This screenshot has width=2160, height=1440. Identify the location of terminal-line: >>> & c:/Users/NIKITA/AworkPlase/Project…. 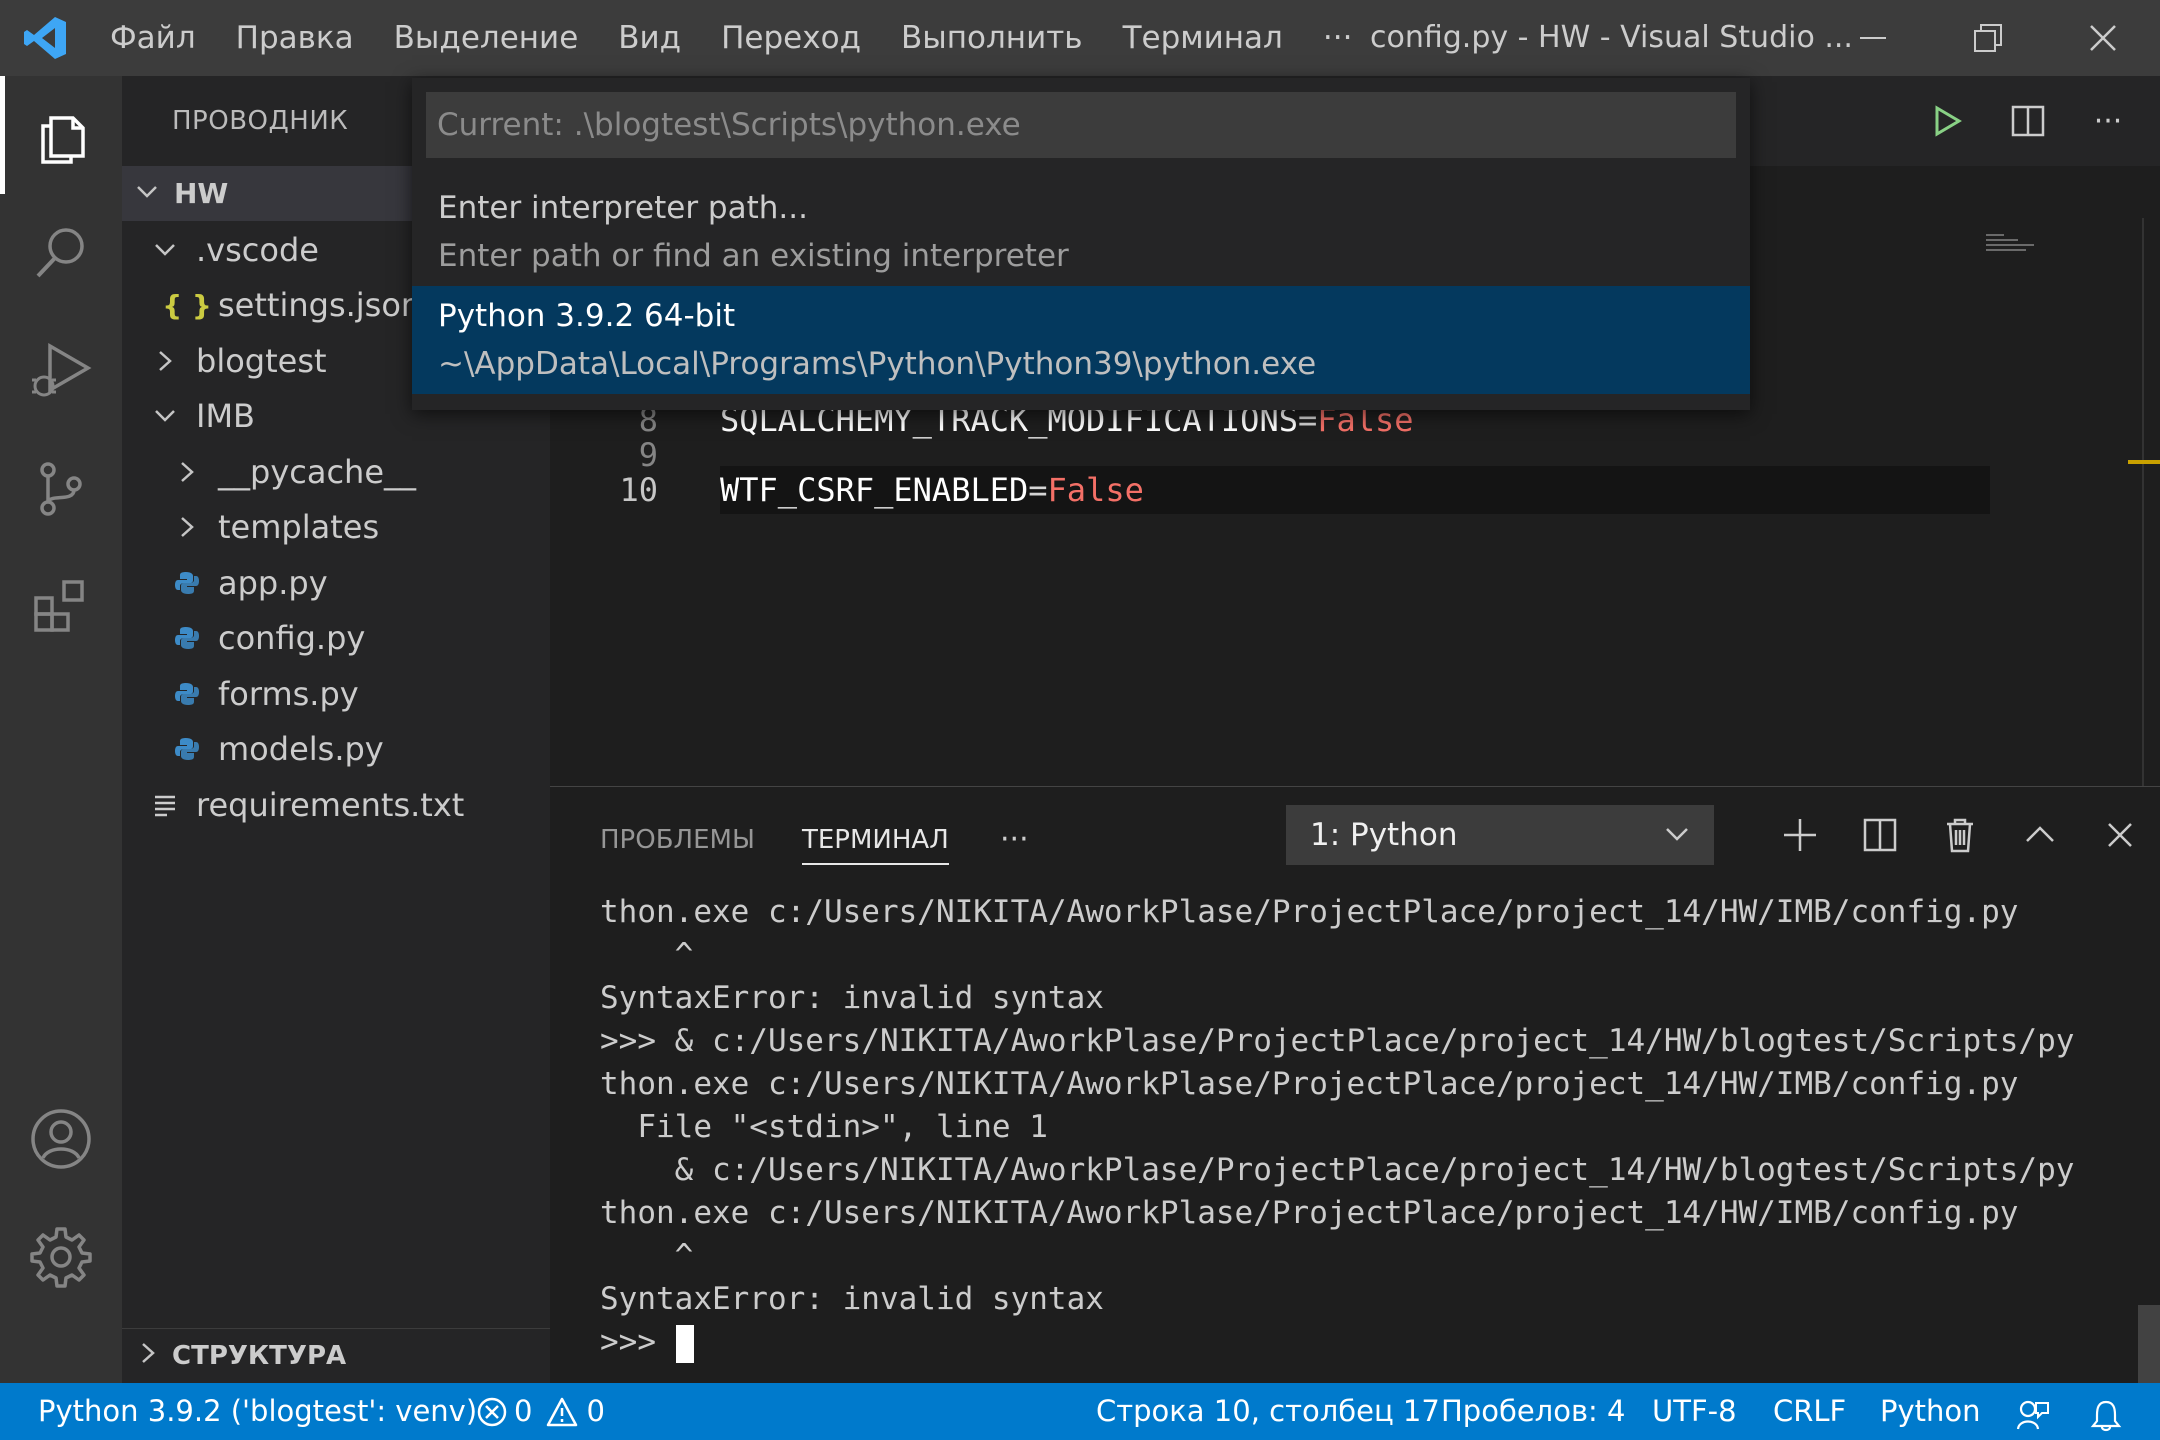
(1337, 1041).